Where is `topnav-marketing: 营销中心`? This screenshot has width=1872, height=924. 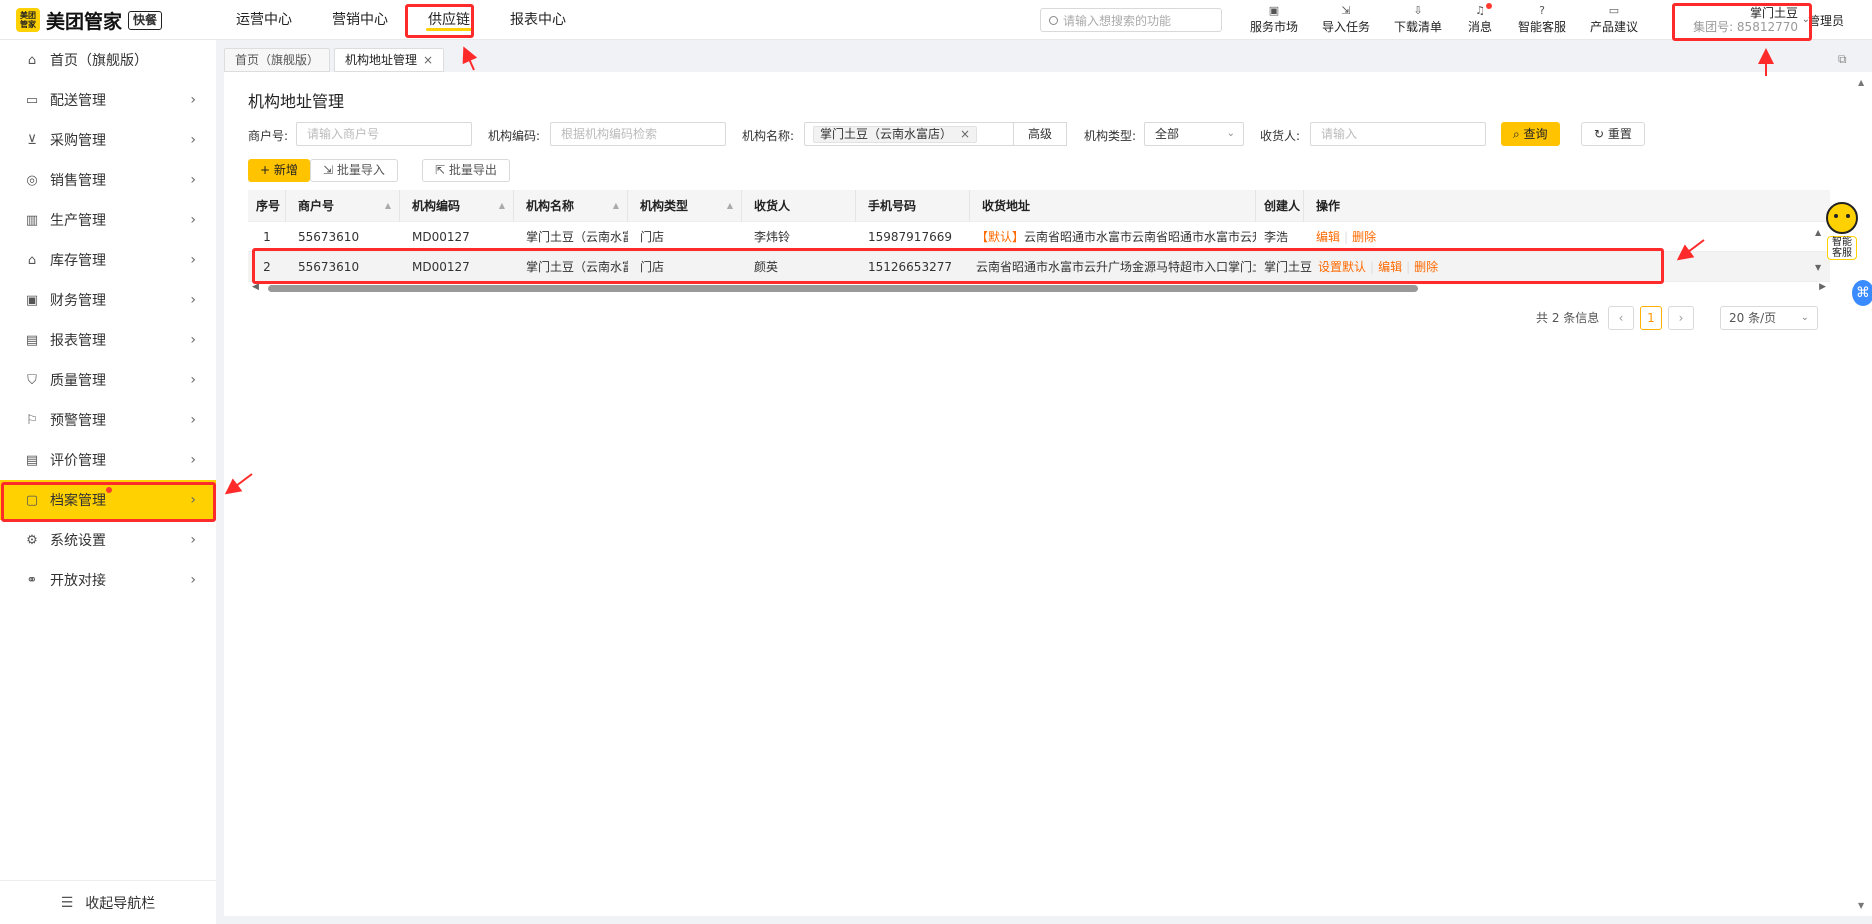
topnav-marketing: 营销中心 is located at coordinates (360, 20).